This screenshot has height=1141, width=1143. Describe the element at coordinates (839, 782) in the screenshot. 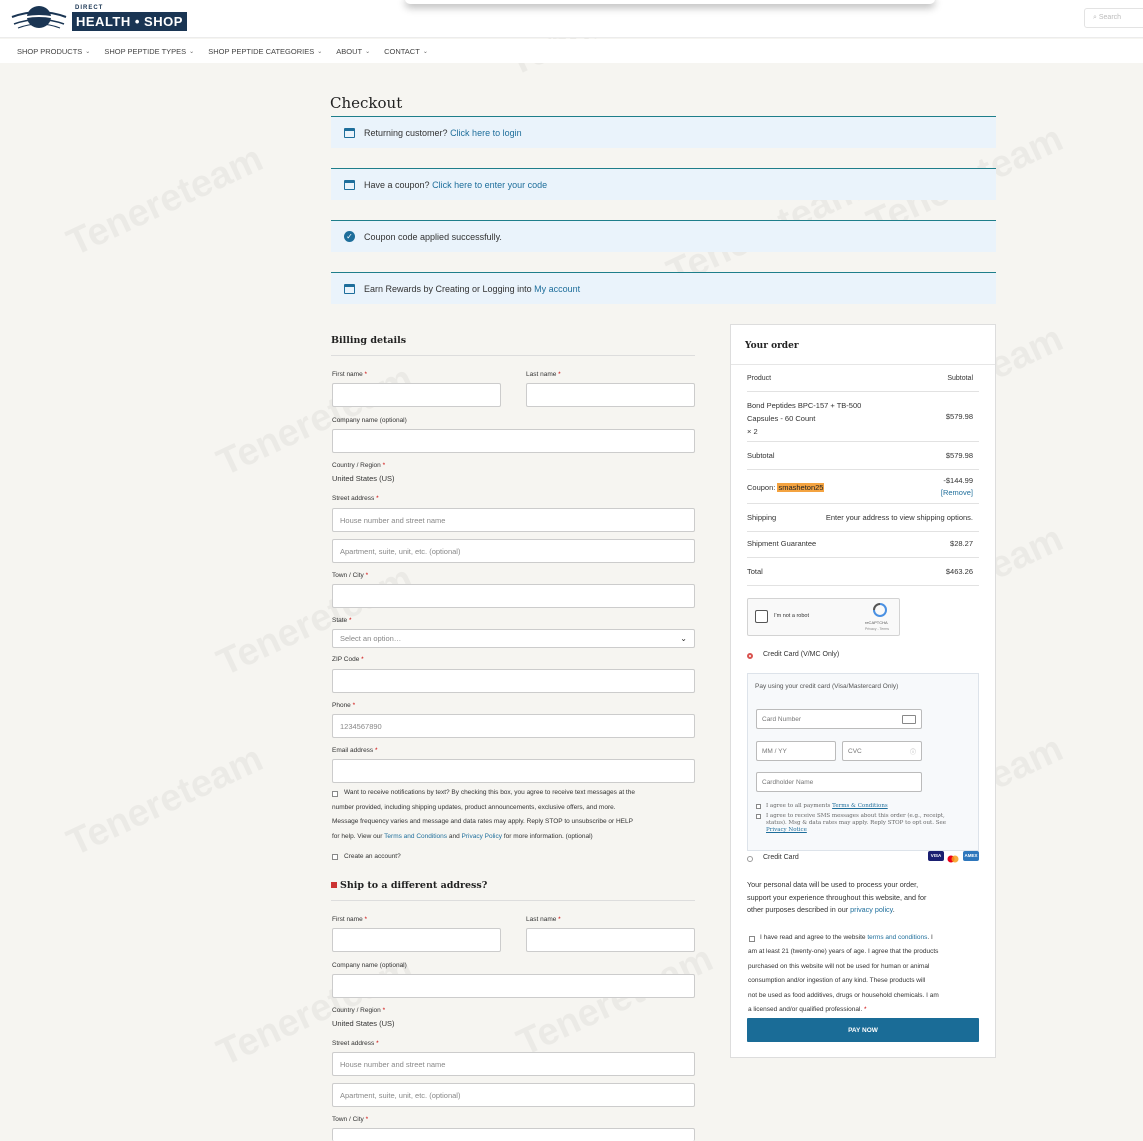

I see `cardholder-name-input: Cardholder Name` at that location.